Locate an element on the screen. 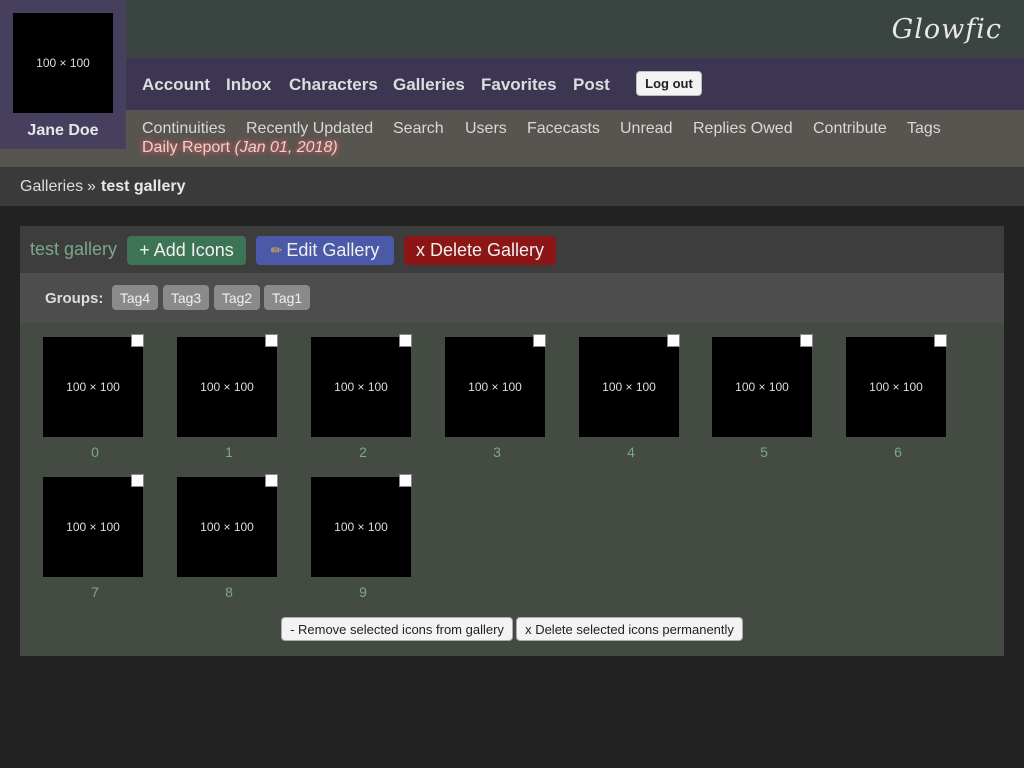 This screenshot has width=1024, height=768. nav-galleries: Galleries is located at coordinates (429, 85).